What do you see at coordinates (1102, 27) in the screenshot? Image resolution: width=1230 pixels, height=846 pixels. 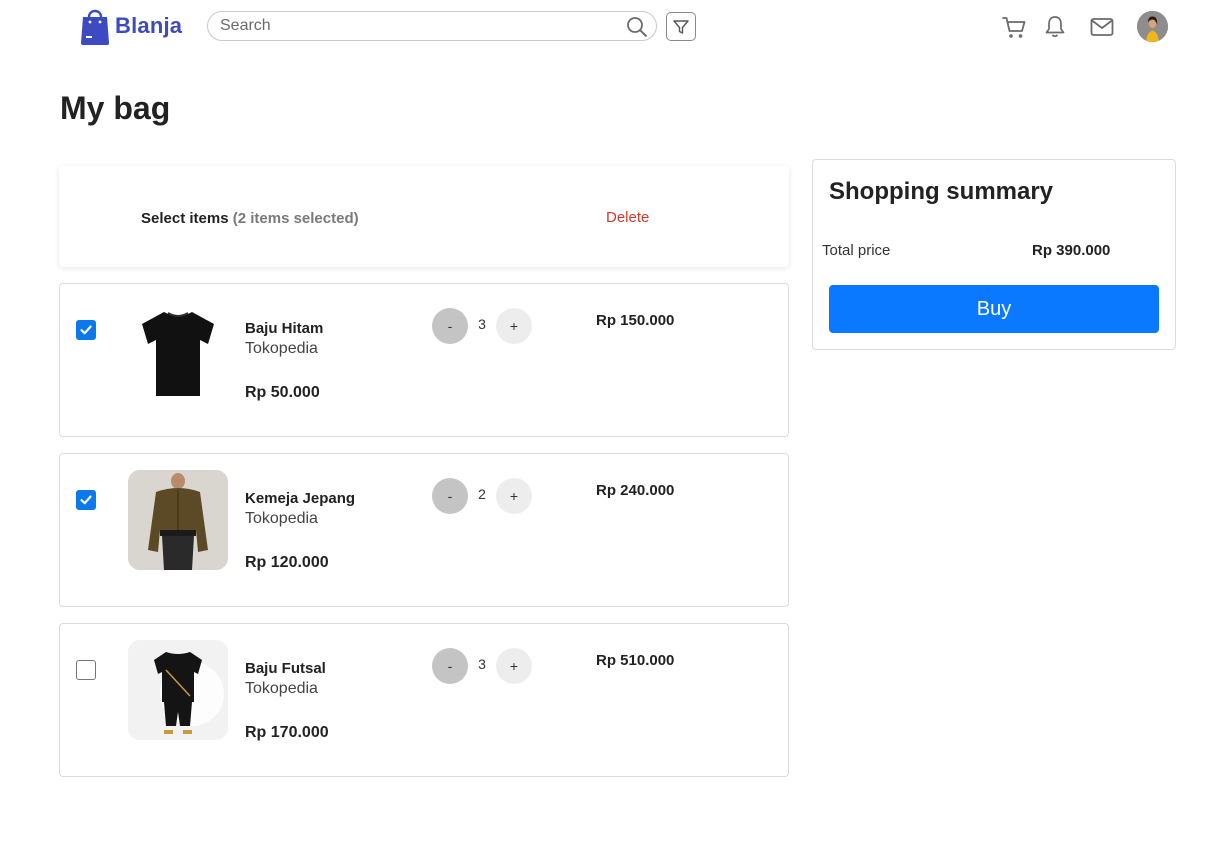 I see `mail-icon` at bounding box center [1102, 27].